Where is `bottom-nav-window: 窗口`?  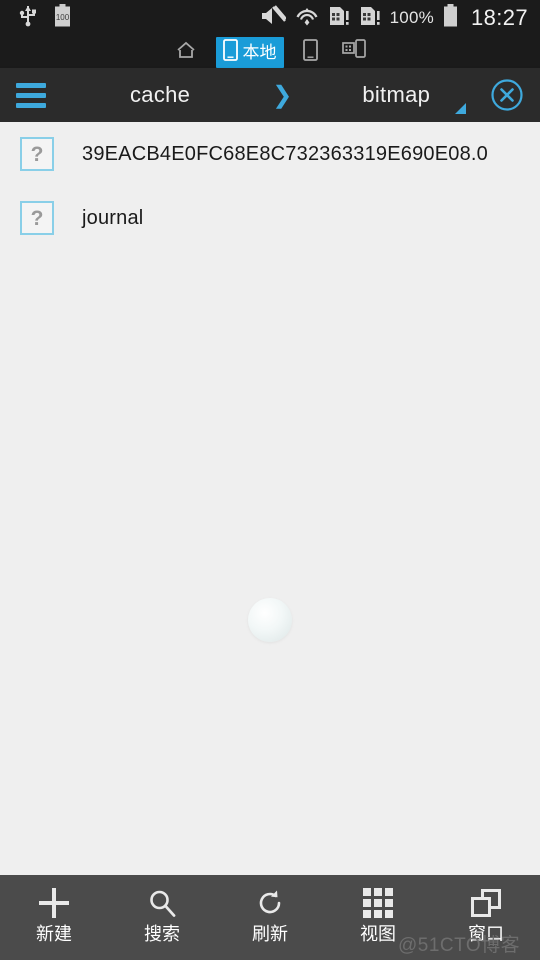
bottom-nav-window: 窗口 is located at coordinates (486, 909).